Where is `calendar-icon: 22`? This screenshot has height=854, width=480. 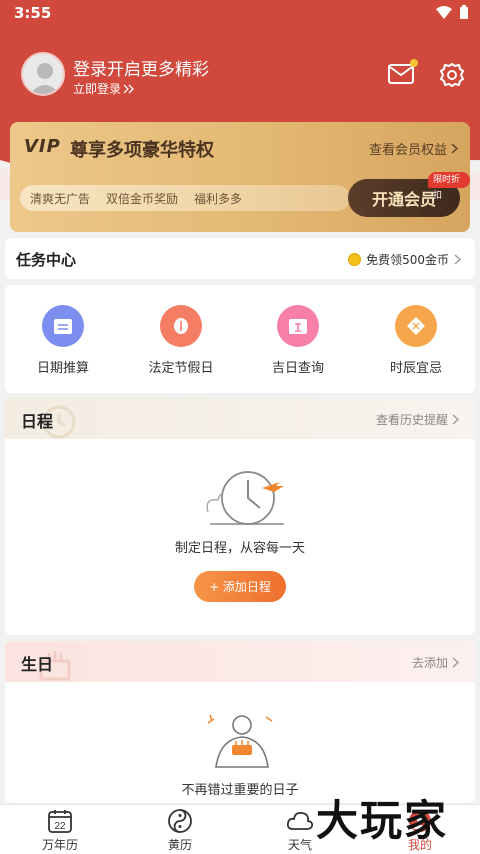 calendar-icon: 22 is located at coordinates (60, 821).